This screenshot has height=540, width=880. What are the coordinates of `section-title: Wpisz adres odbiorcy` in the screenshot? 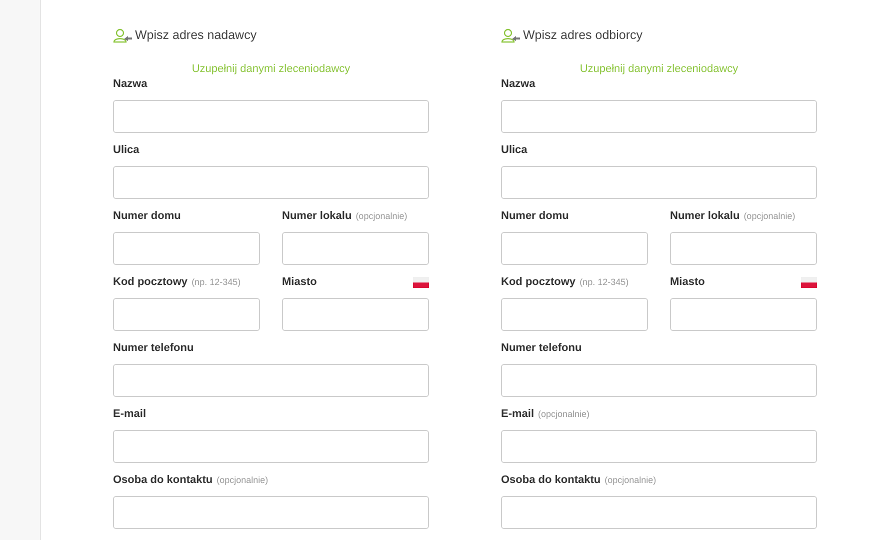 It's located at (582, 35).